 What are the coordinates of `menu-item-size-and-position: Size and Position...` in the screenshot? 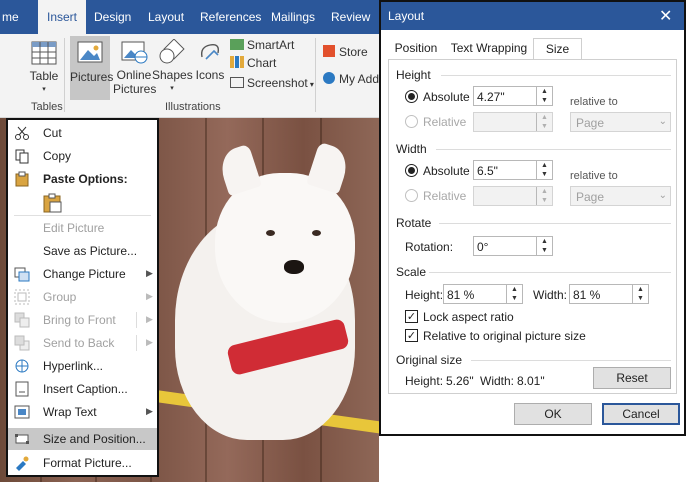 It's located at (82, 439).